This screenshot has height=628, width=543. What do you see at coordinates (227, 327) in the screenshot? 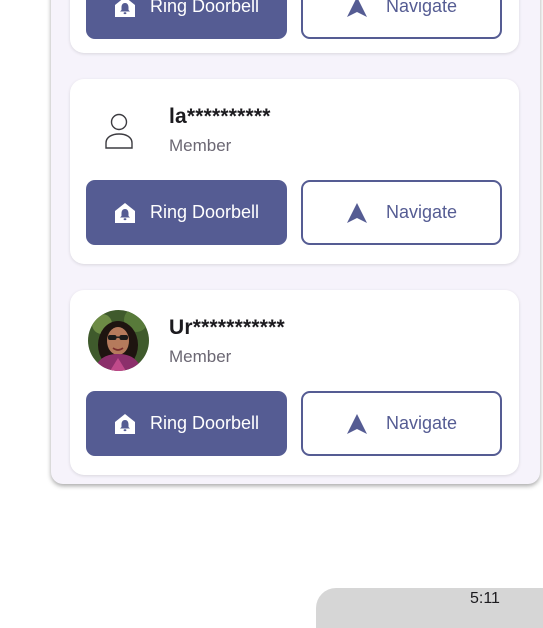
I see `member-name: Ur***********` at bounding box center [227, 327].